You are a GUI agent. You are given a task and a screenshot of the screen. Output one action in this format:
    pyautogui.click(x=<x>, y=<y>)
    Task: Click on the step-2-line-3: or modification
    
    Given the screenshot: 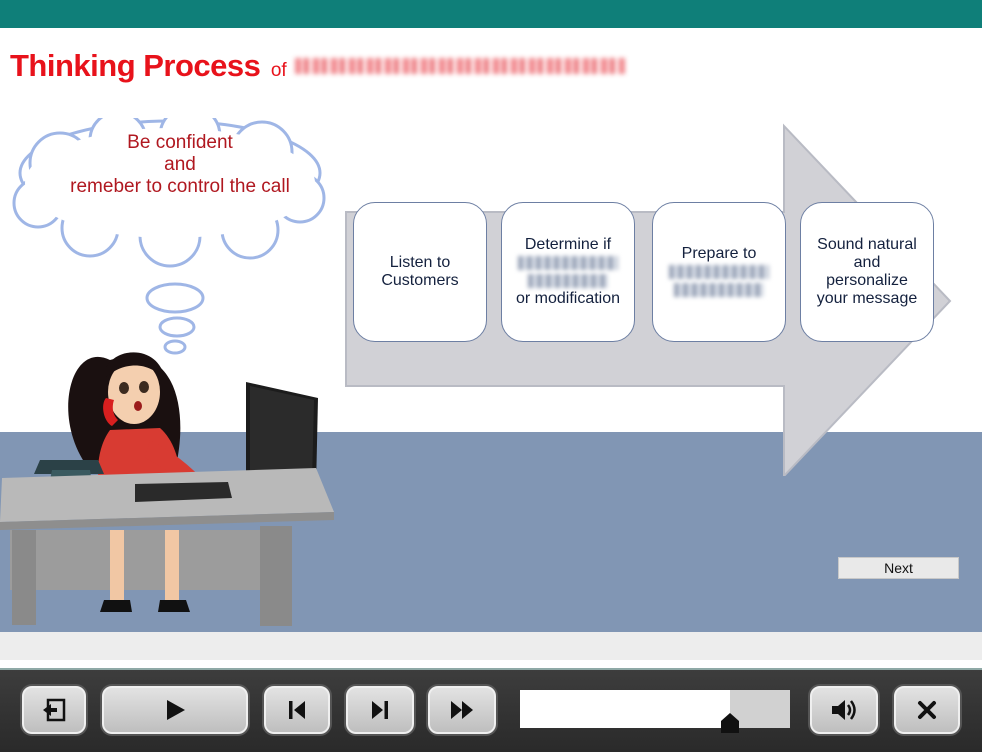 What is the action you would take?
    pyautogui.click(x=568, y=298)
    